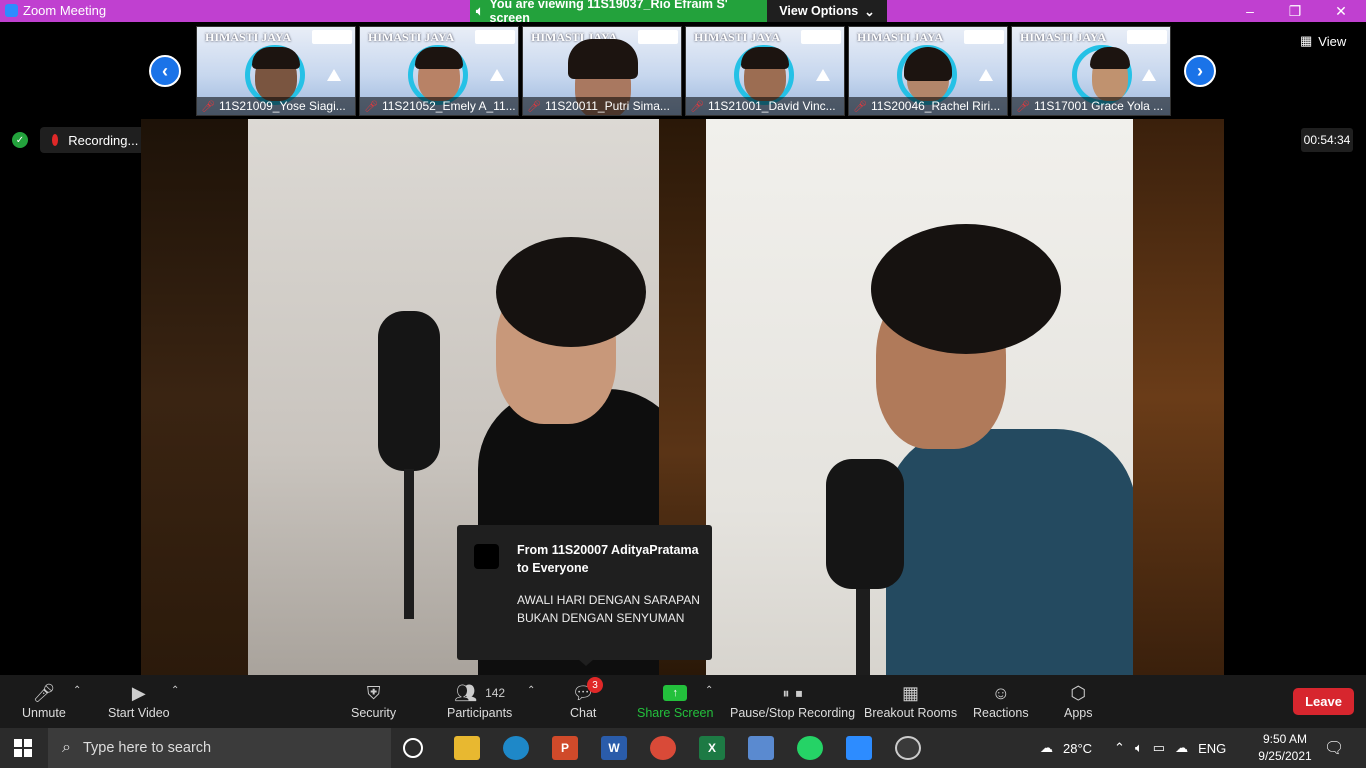 This screenshot has width=1366, height=768. I want to click on share-screen-button: ↑ Share Screen, so click(675, 700).